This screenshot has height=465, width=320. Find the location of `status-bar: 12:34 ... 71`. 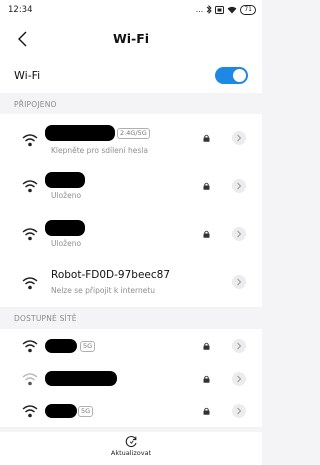

status-bar: 12:34 ... 71 is located at coordinates (131, 9).